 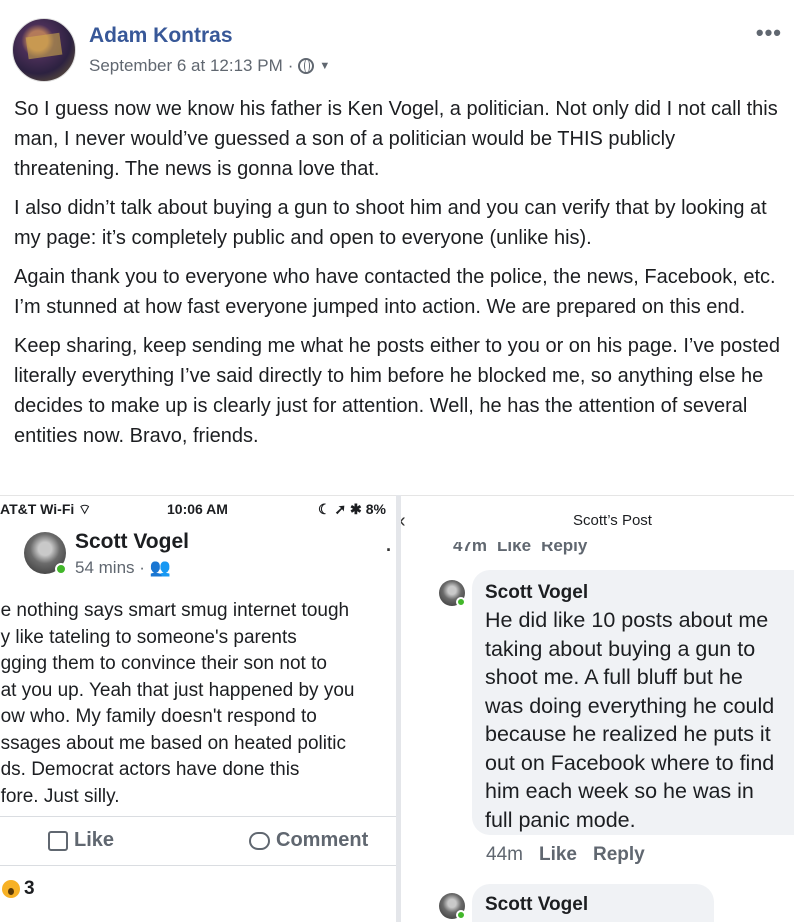 What do you see at coordinates (259, 840) in the screenshot?
I see `comment-icon` at bounding box center [259, 840].